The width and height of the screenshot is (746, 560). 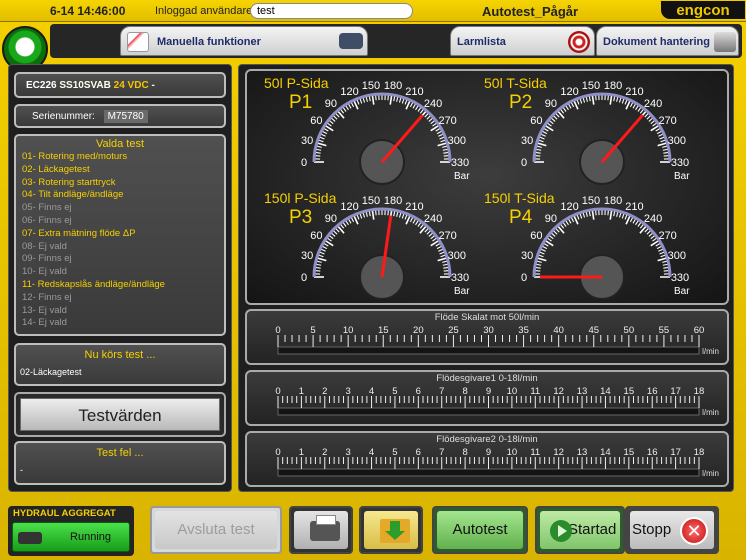 What do you see at coordinates (153, 85) in the screenshot?
I see `machine-suffix: -` at bounding box center [153, 85].